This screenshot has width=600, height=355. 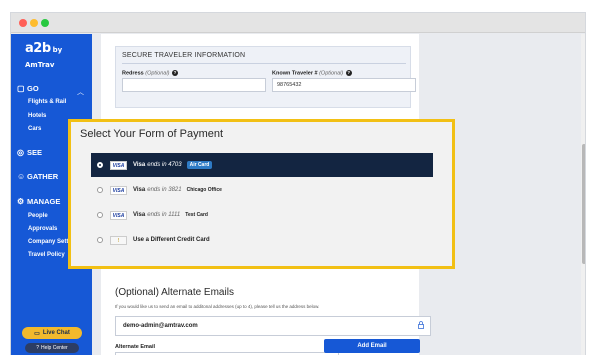 I want to click on nav-section-label: MANAGE, so click(x=44, y=201).